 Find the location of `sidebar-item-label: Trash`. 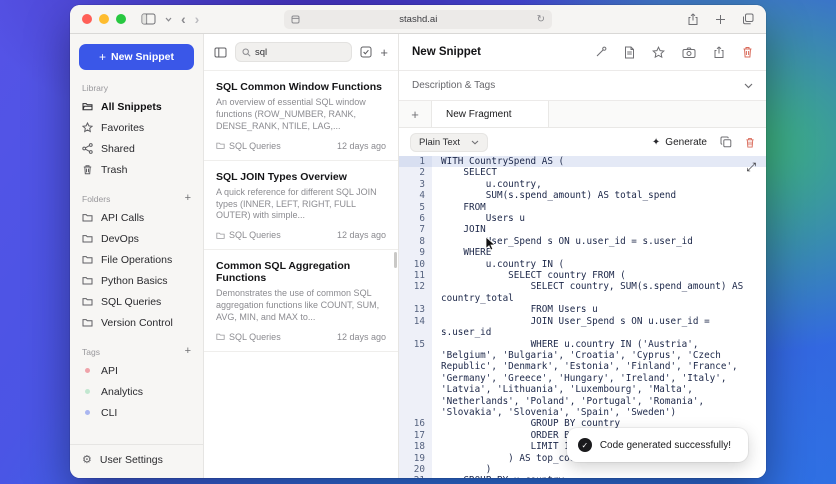

sidebar-item-label: Trash is located at coordinates (114, 169).